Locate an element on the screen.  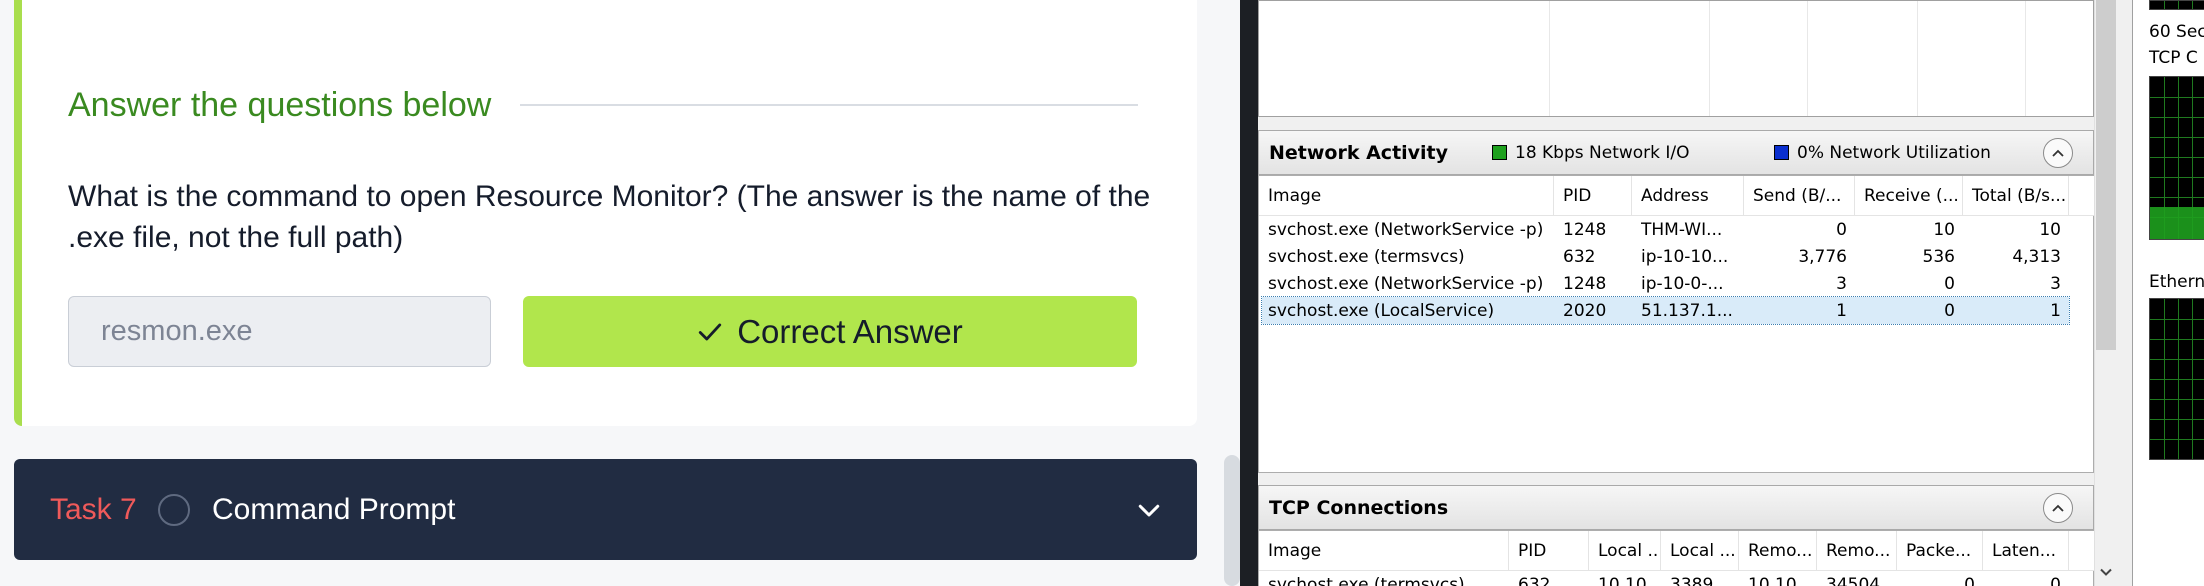
collapse-tcp-connections-button is located at coordinates (2058, 507).